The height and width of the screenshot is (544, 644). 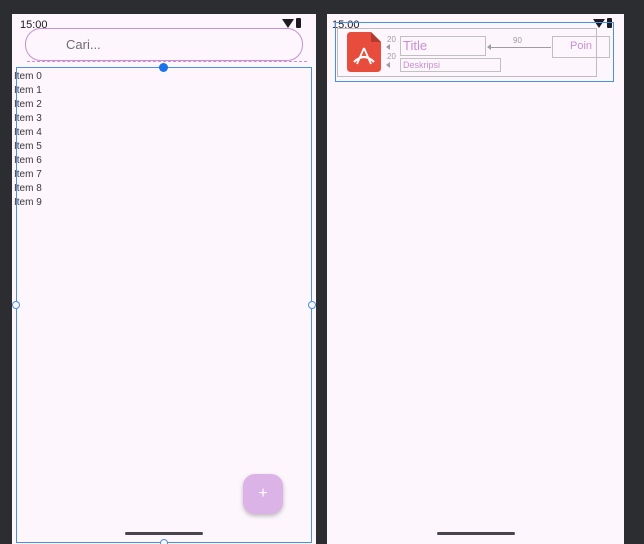 What do you see at coordinates (391, 39) in the screenshot?
I see `margin-label-top: 20` at bounding box center [391, 39].